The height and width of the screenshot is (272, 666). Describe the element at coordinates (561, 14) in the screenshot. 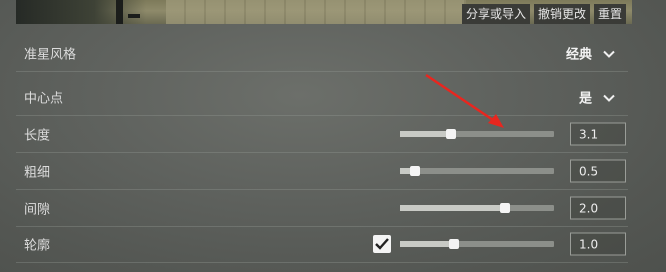

I see `undo-changes-button: 撤销更改` at that location.